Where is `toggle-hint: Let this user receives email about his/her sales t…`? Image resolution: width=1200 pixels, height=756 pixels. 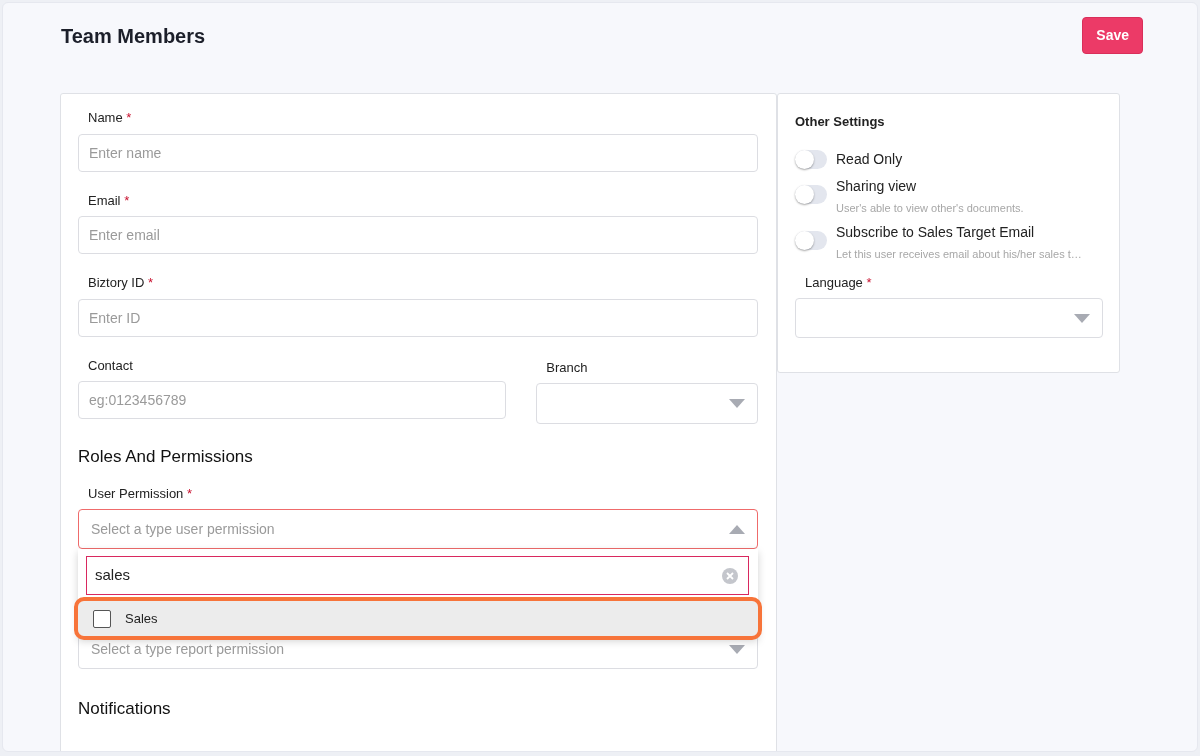
toggle-hint: Let this user receives email about his/her sales t… is located at coordinates (959, 254).